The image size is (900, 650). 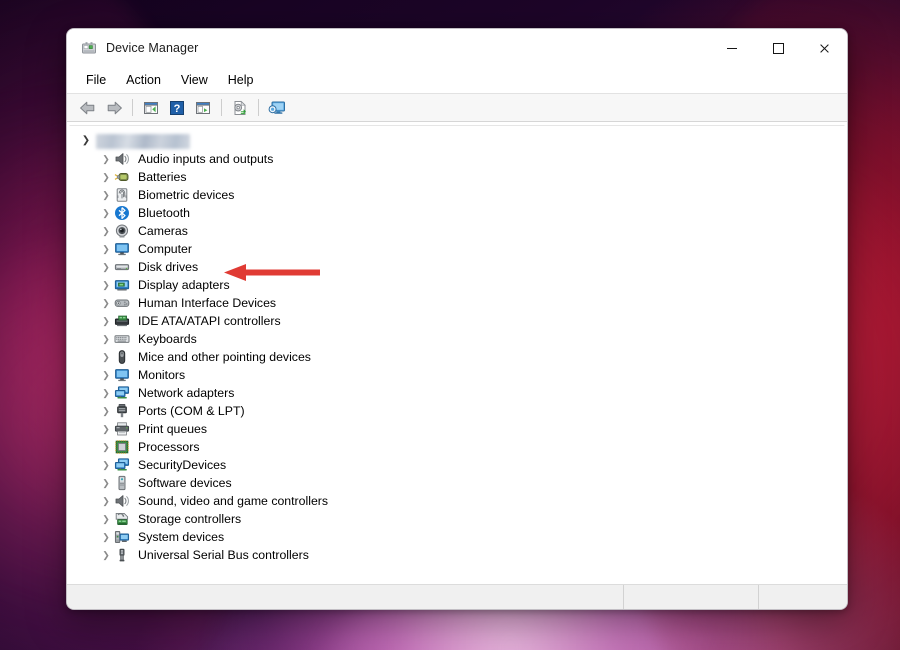 I want to click on help-button: ?, so click(x=177, y=108).